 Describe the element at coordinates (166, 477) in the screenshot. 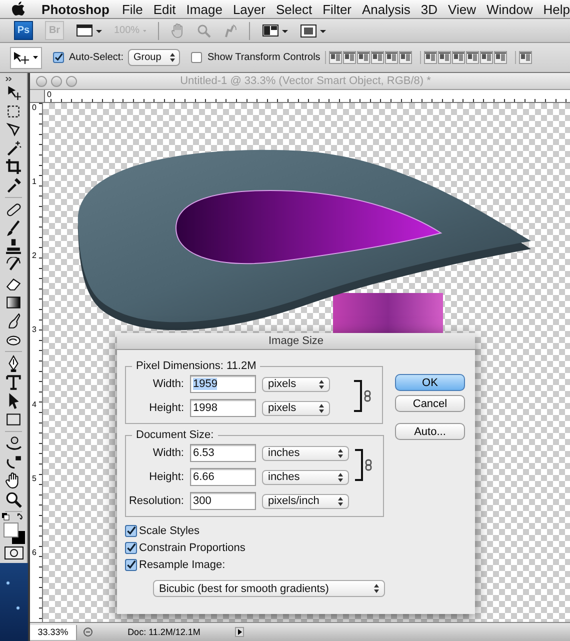

I see `field-label: Height:` at that location.